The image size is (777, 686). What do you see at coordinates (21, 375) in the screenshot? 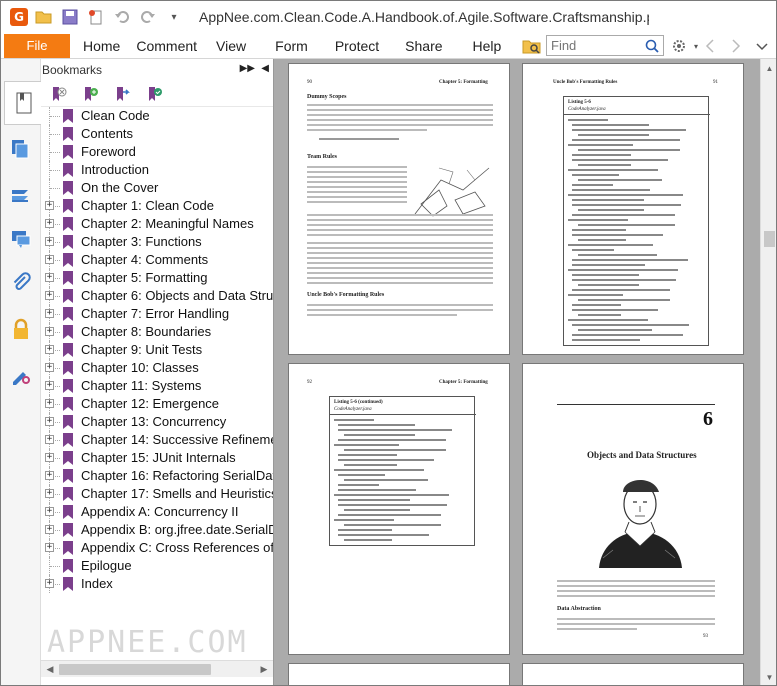
I see `signature-panel-button` at bounding box center [21, 375].